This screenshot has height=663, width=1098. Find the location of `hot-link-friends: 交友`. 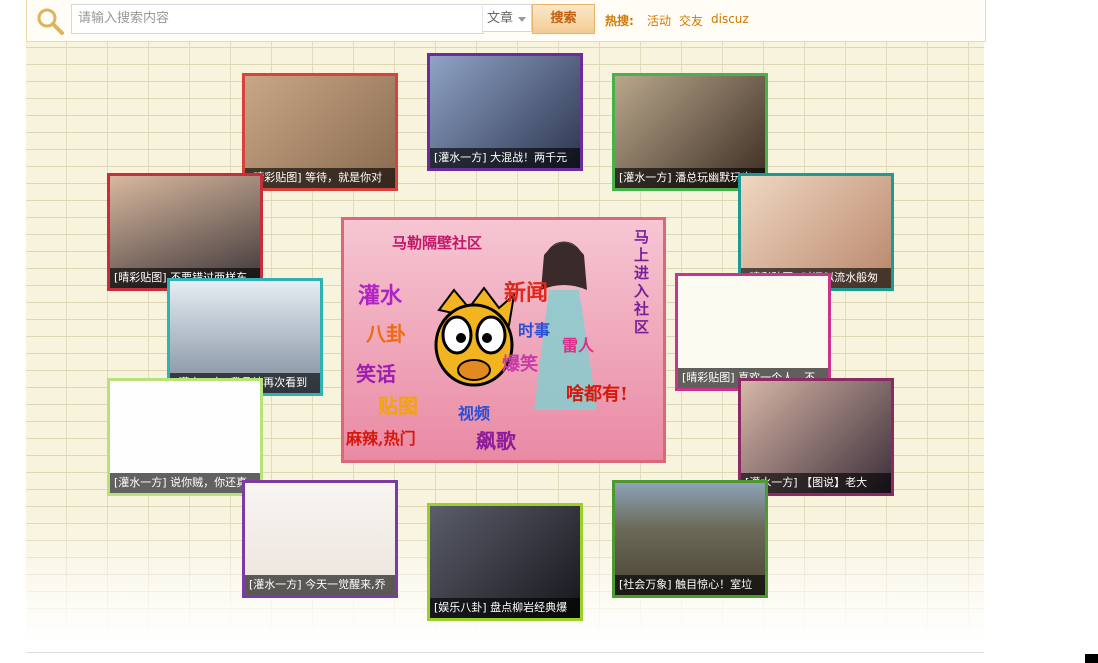

hot-link-friends: 交友 is located at coordinates (691, 20).